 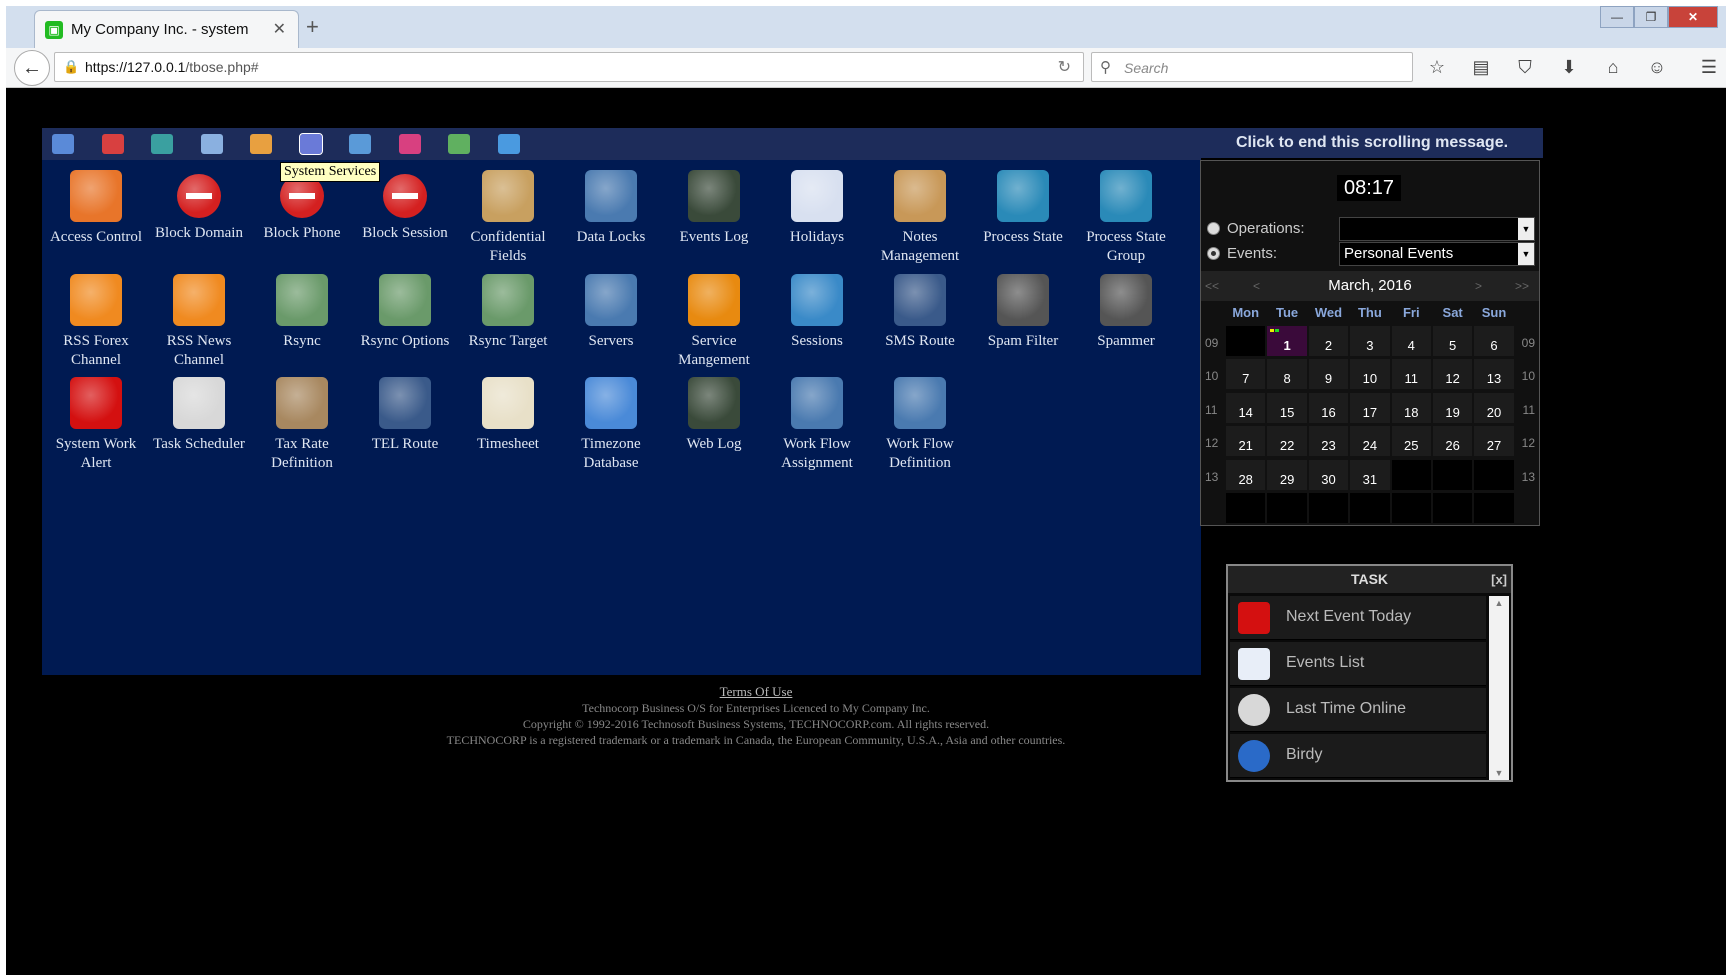 I want to click on calendar-day: 28, so click(x=1246, y=474).